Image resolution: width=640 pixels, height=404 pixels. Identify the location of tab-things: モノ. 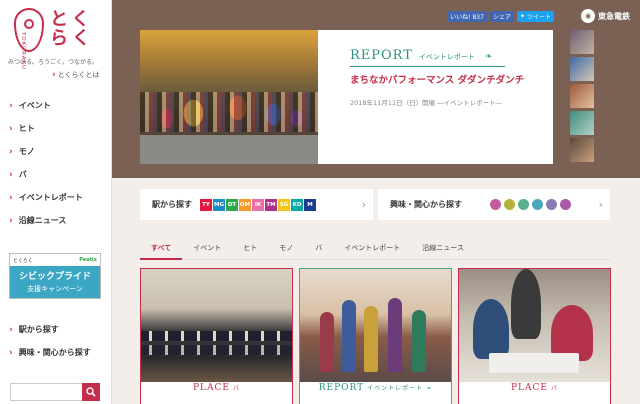
(286, 251).